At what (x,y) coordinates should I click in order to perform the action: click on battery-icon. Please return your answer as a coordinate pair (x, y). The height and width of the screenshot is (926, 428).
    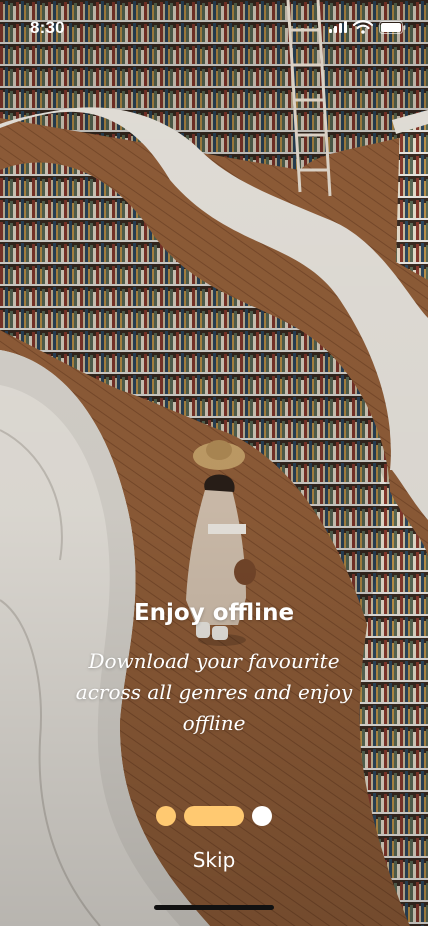
    Looking at the image, I should click on (392, 27).